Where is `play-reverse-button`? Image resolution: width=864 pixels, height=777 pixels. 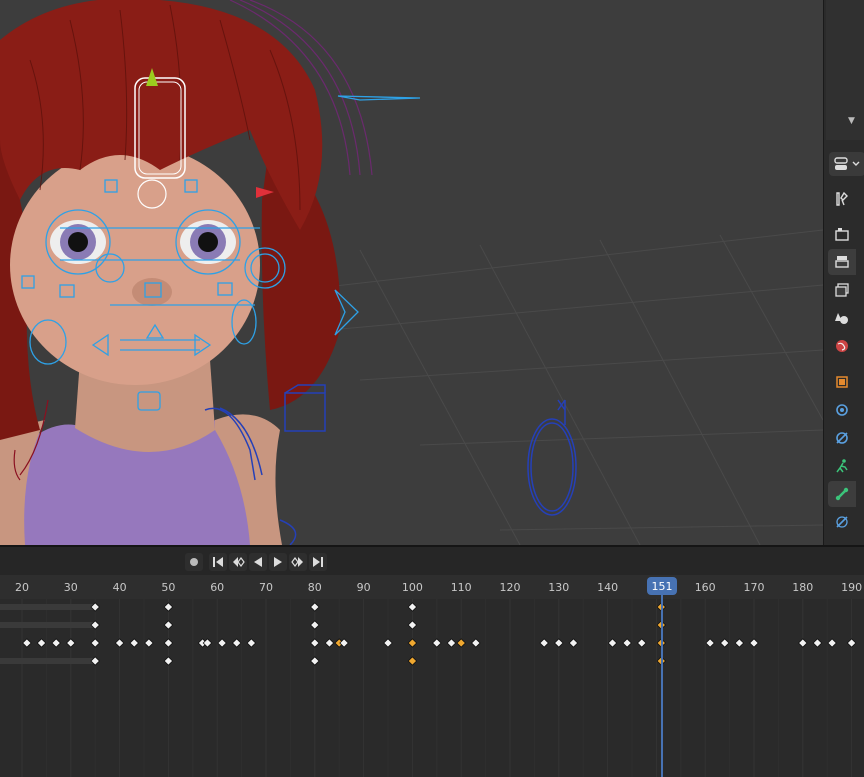
play-reverse-button is located at coordinates (258, 562).